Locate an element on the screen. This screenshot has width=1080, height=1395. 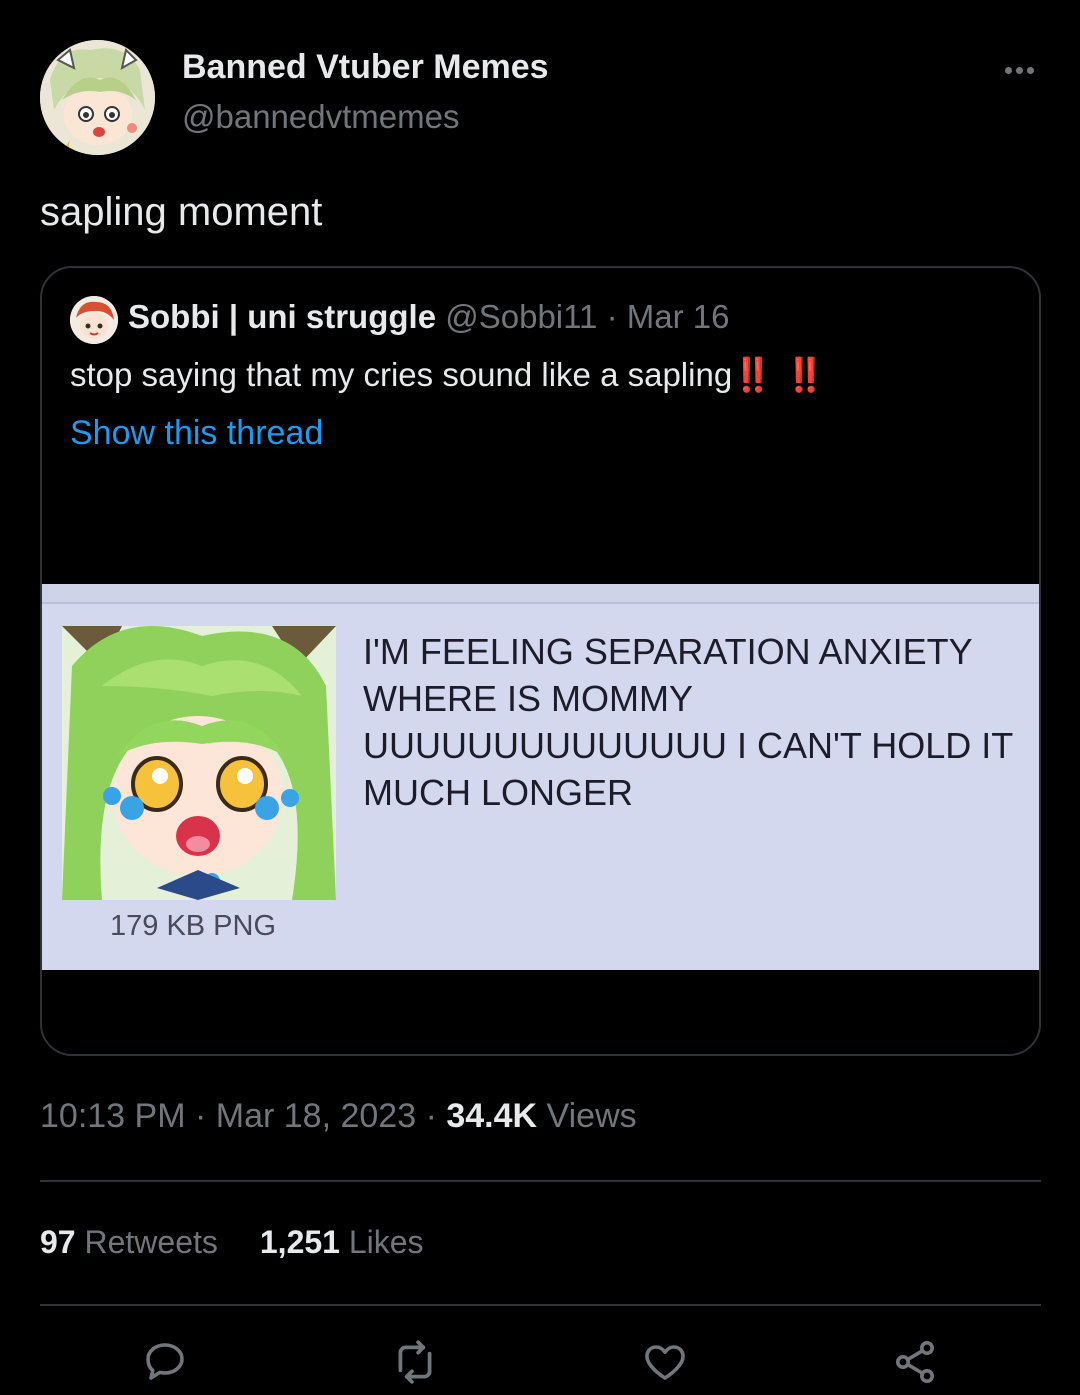
crying-character-thumbnail is located at coordinates (199, 763).